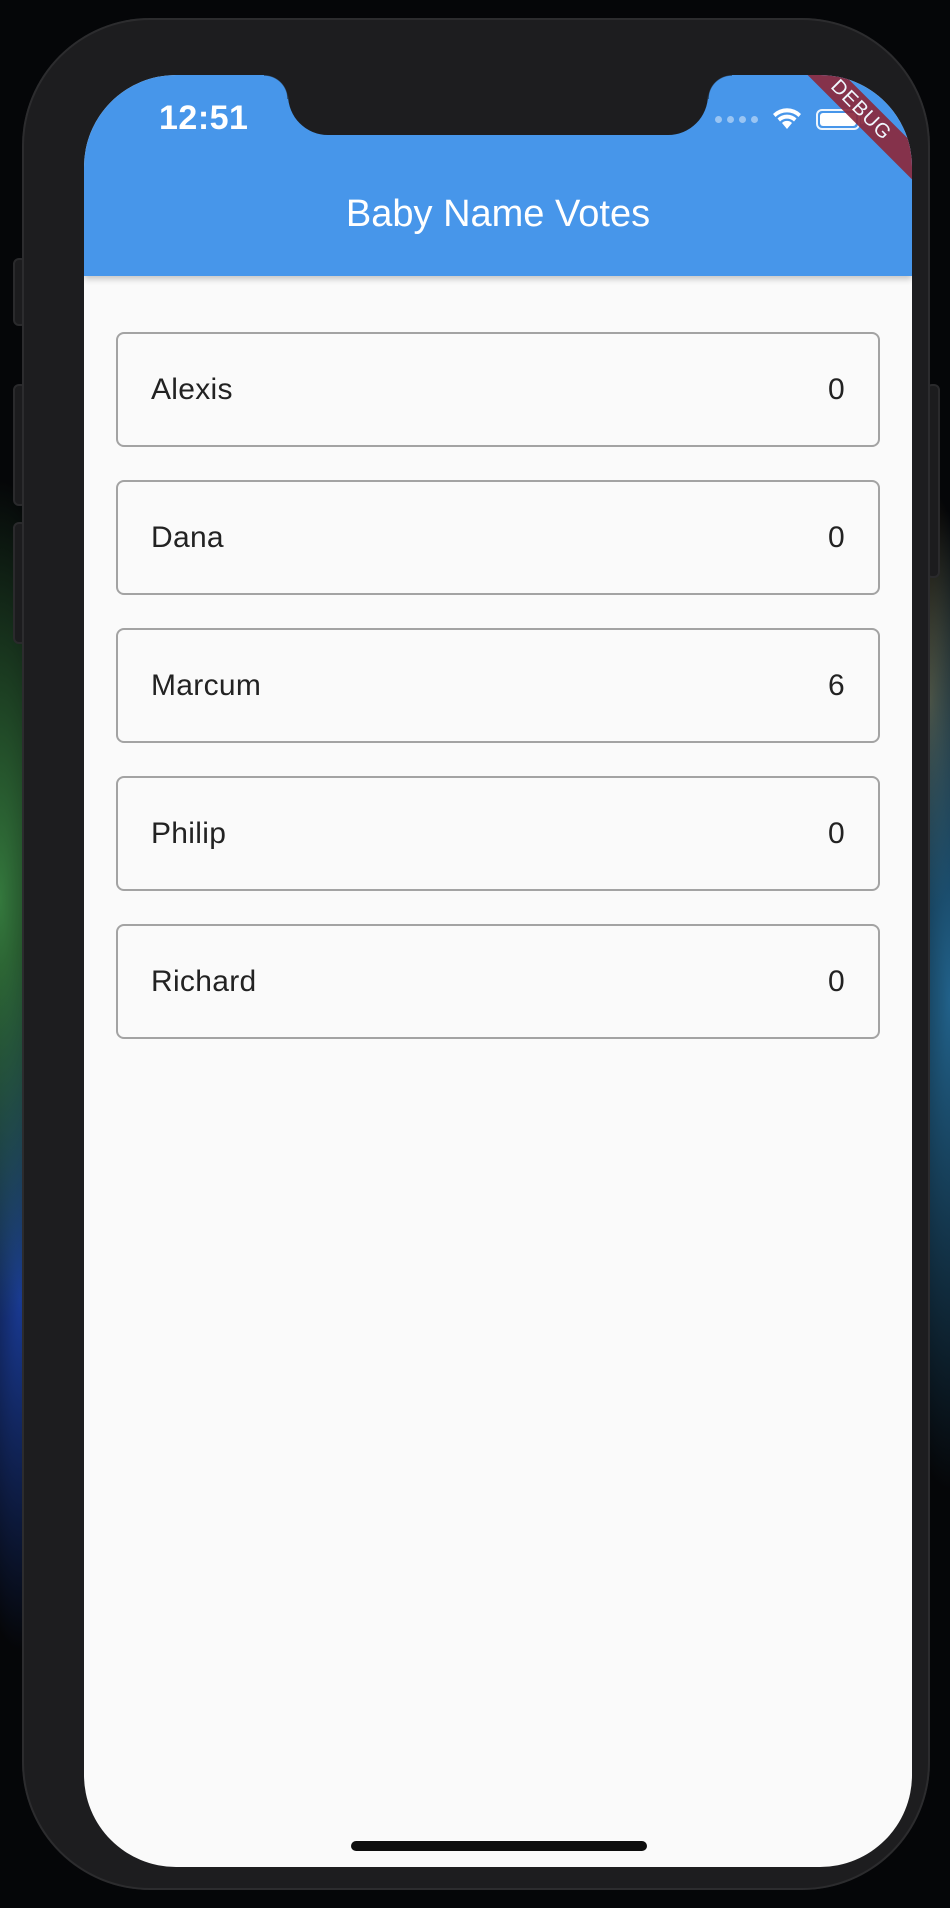 The width and height of the screenshot is (950, 1908). I want to click on status-icons, so click(789, 119).